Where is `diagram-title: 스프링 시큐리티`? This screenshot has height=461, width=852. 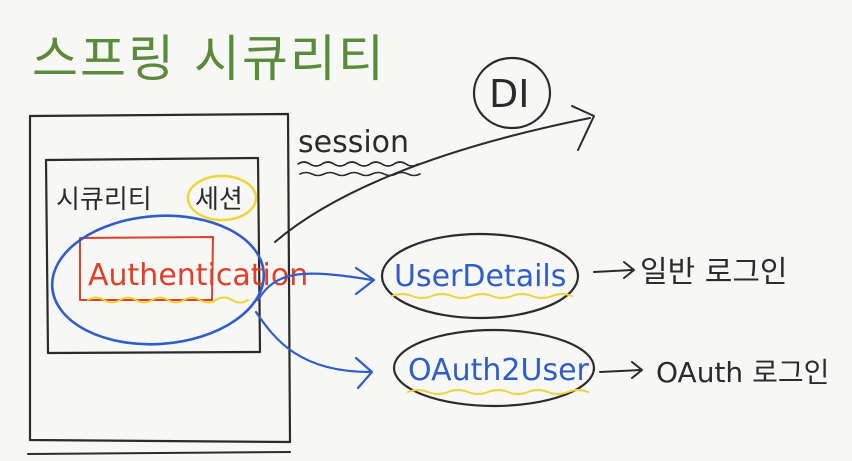 diagram-title: 스프링 시큐리티 is located at coordinates (209, 59).